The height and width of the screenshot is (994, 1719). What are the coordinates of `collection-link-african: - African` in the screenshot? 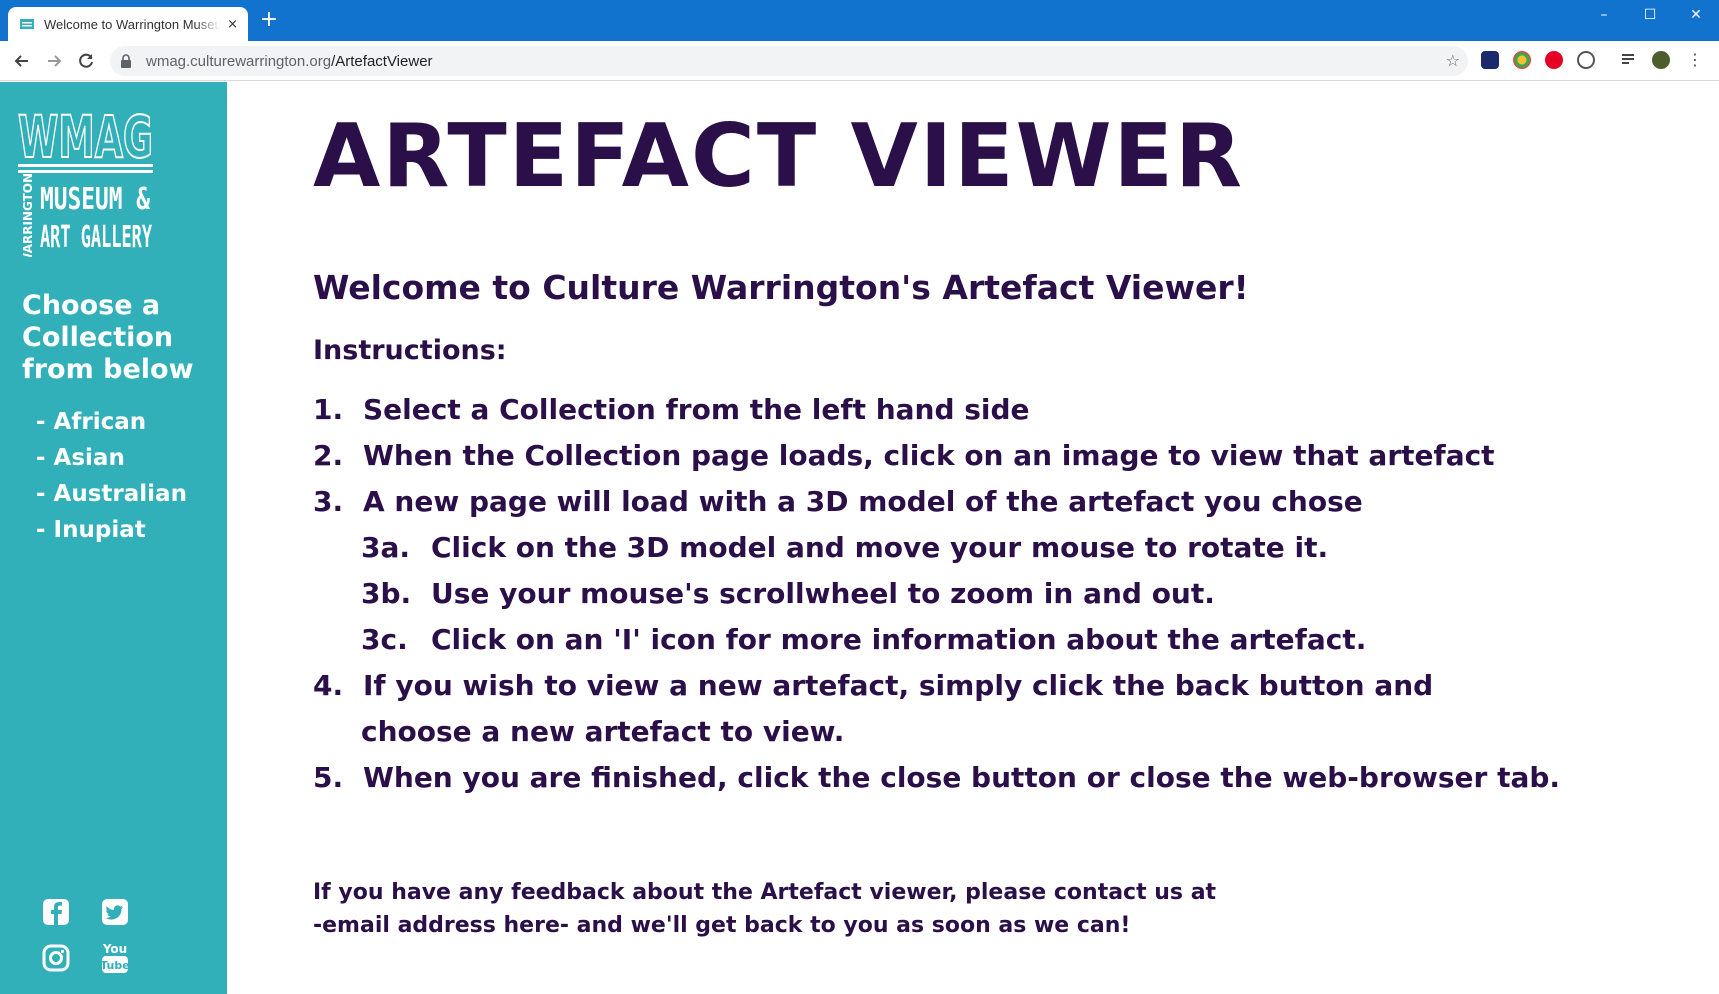 It's located at (111, 422).